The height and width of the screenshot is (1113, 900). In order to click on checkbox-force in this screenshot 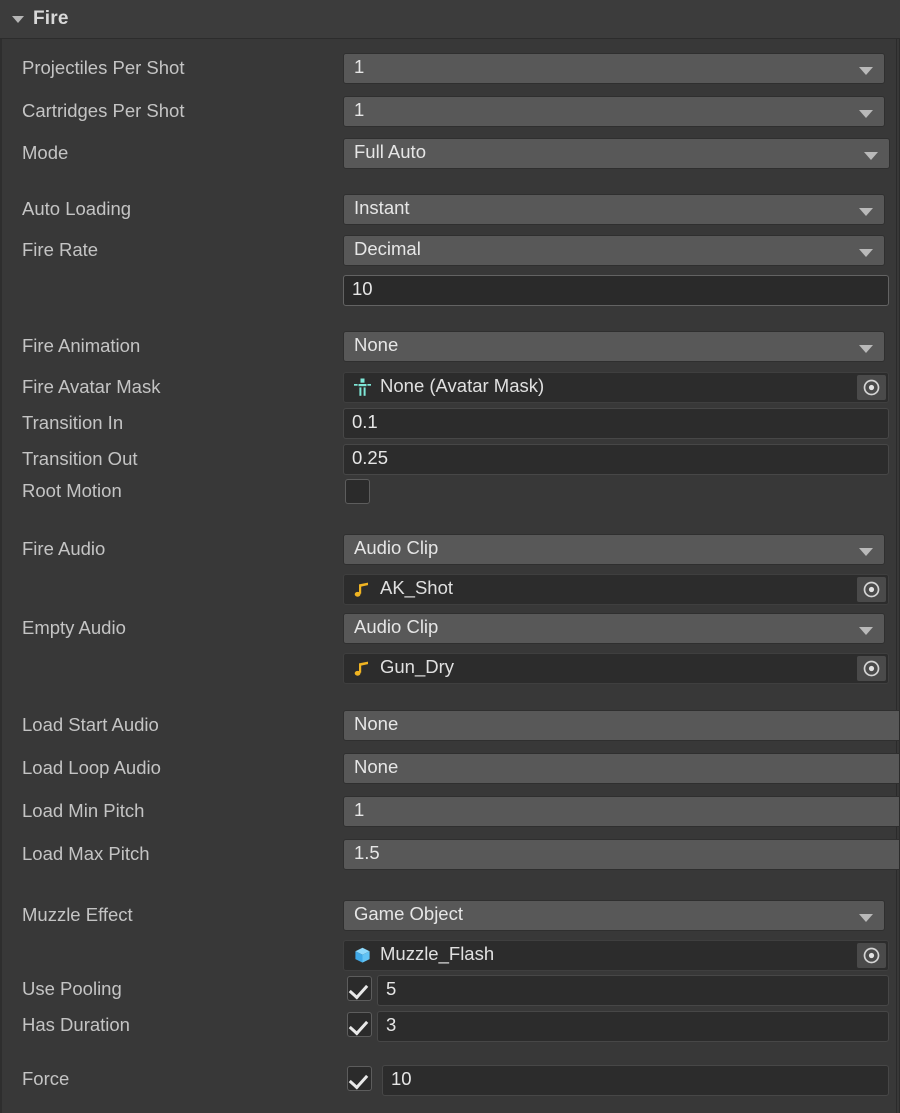, I will do `click(359, 1078)`.